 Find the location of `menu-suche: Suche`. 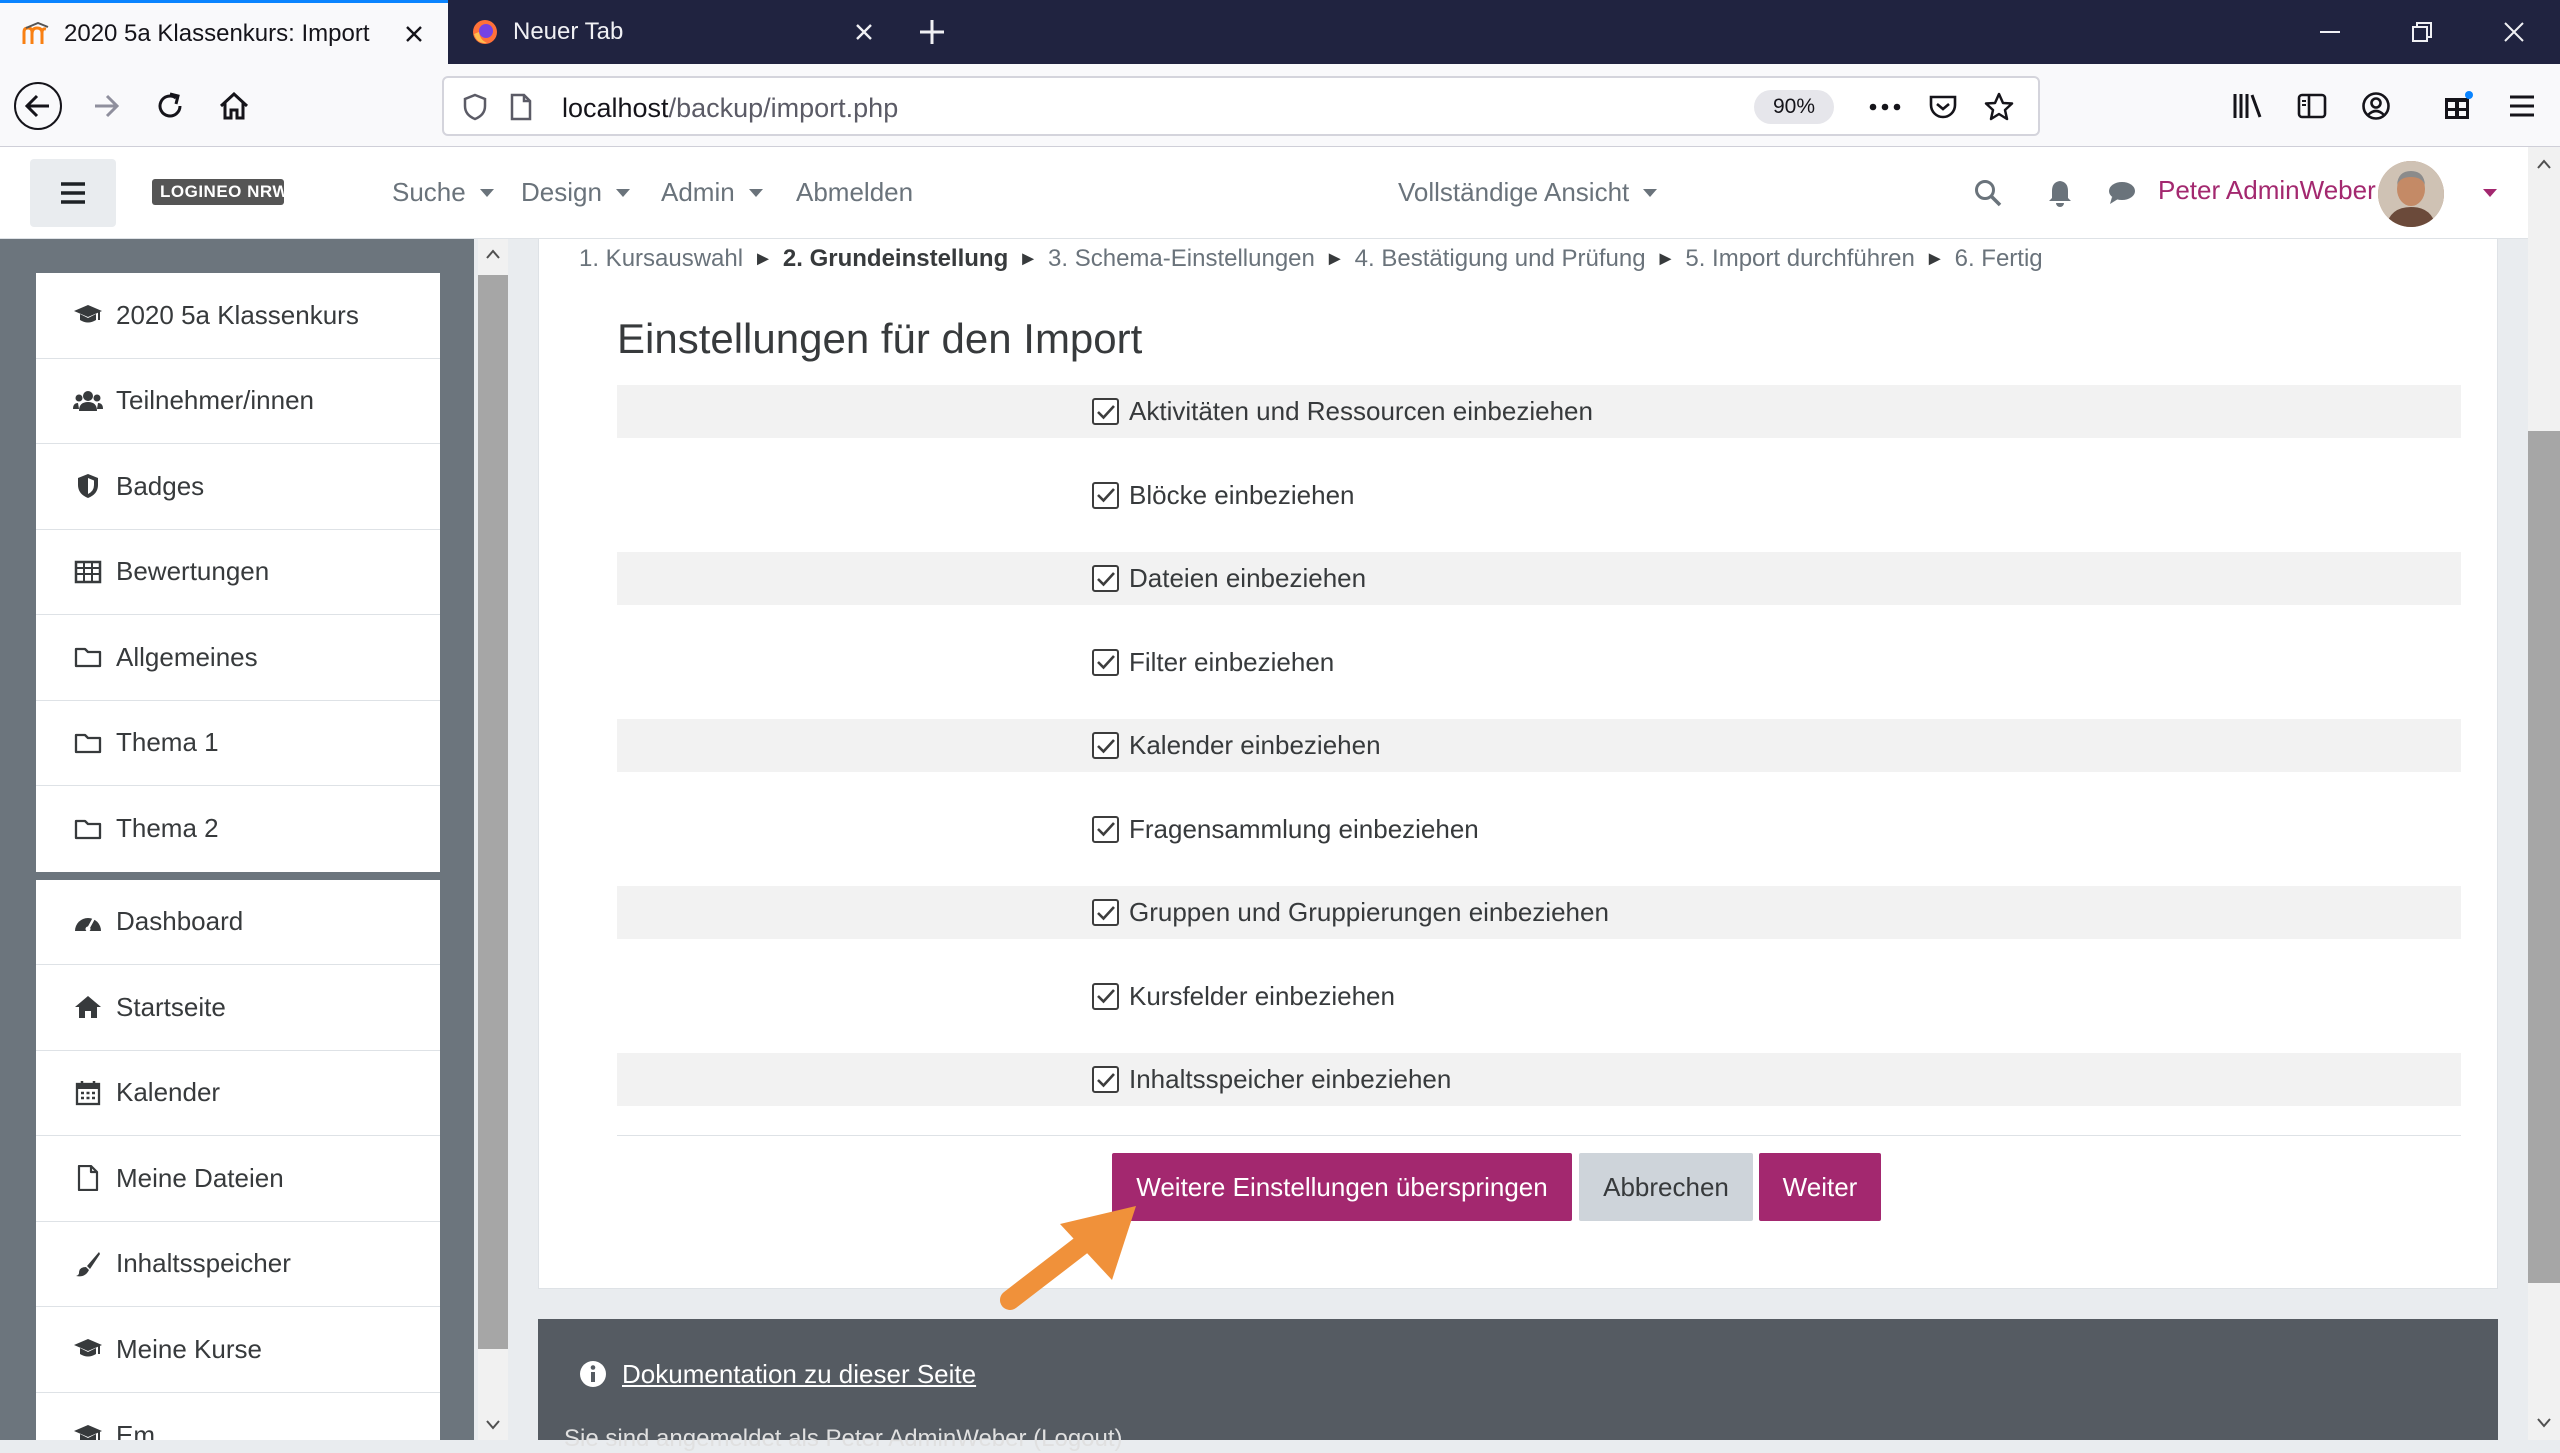

menu-suche: Suche is located at coordinates (443, 192).